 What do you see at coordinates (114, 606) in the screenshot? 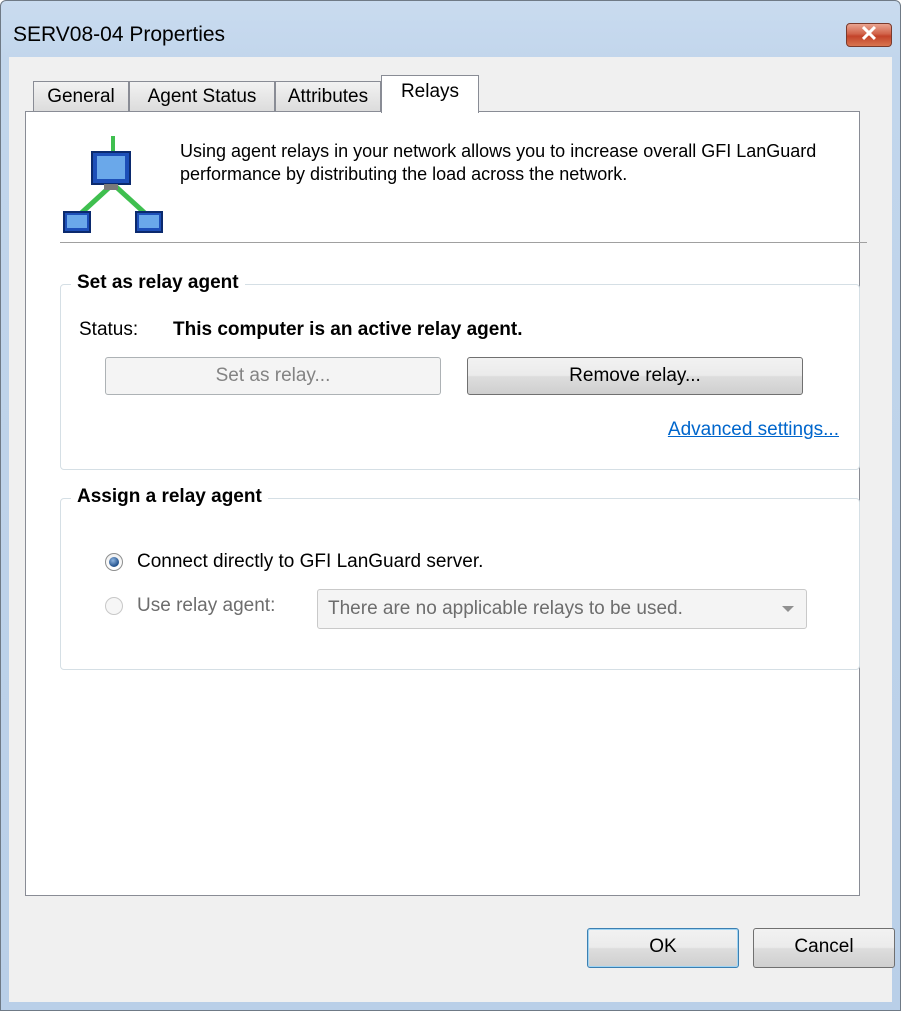
I see `use-relay-agent-radio` at bounding box center [114, 606].